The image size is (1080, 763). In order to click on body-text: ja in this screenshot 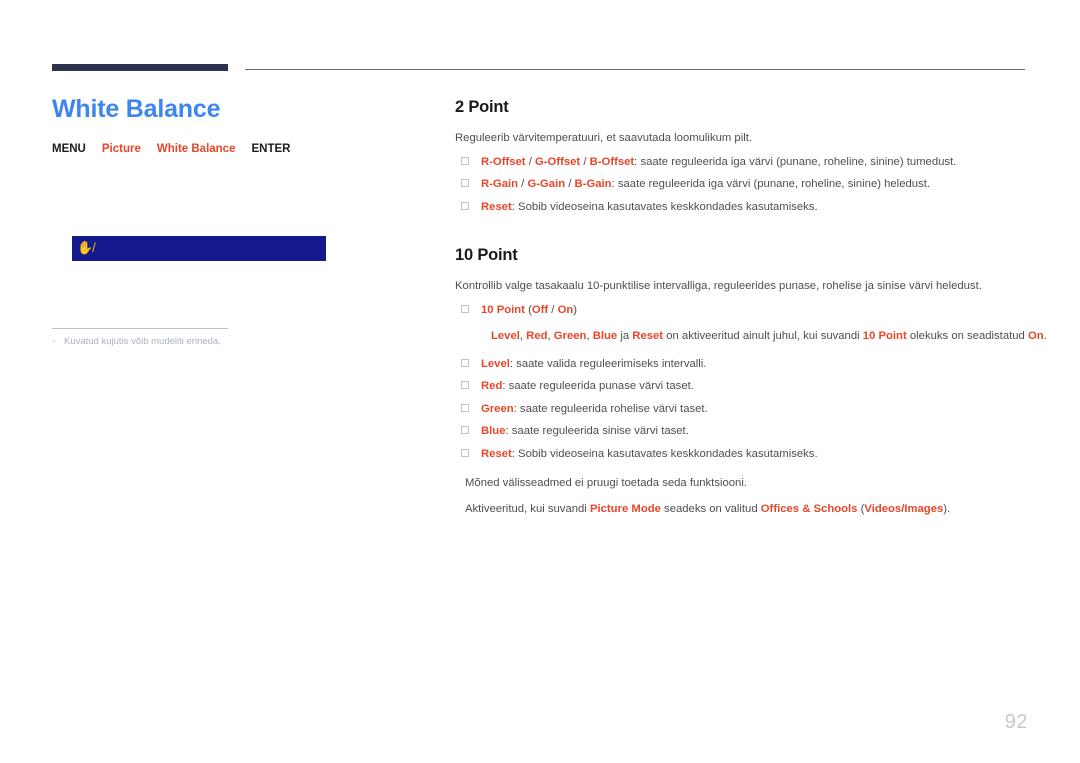, I will do `click(625, 336)`.